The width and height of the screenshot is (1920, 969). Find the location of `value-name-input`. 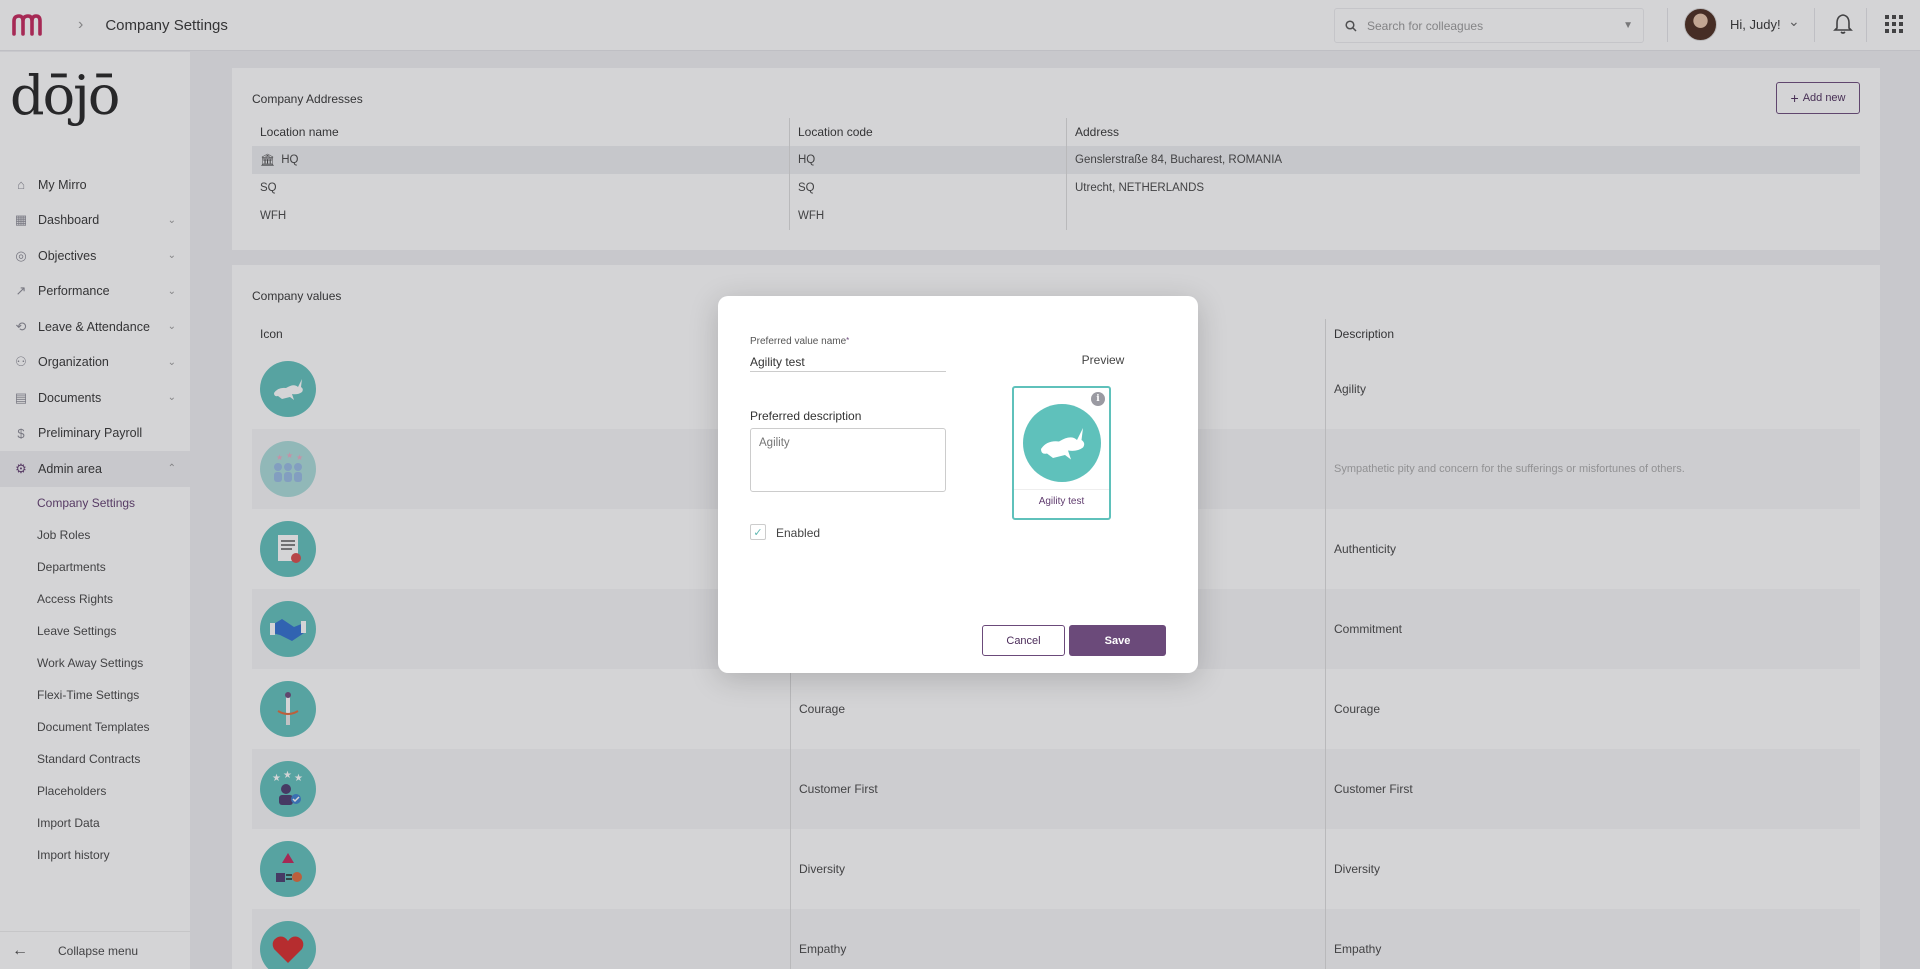

value-name-input is located at coordinates (848, 362).